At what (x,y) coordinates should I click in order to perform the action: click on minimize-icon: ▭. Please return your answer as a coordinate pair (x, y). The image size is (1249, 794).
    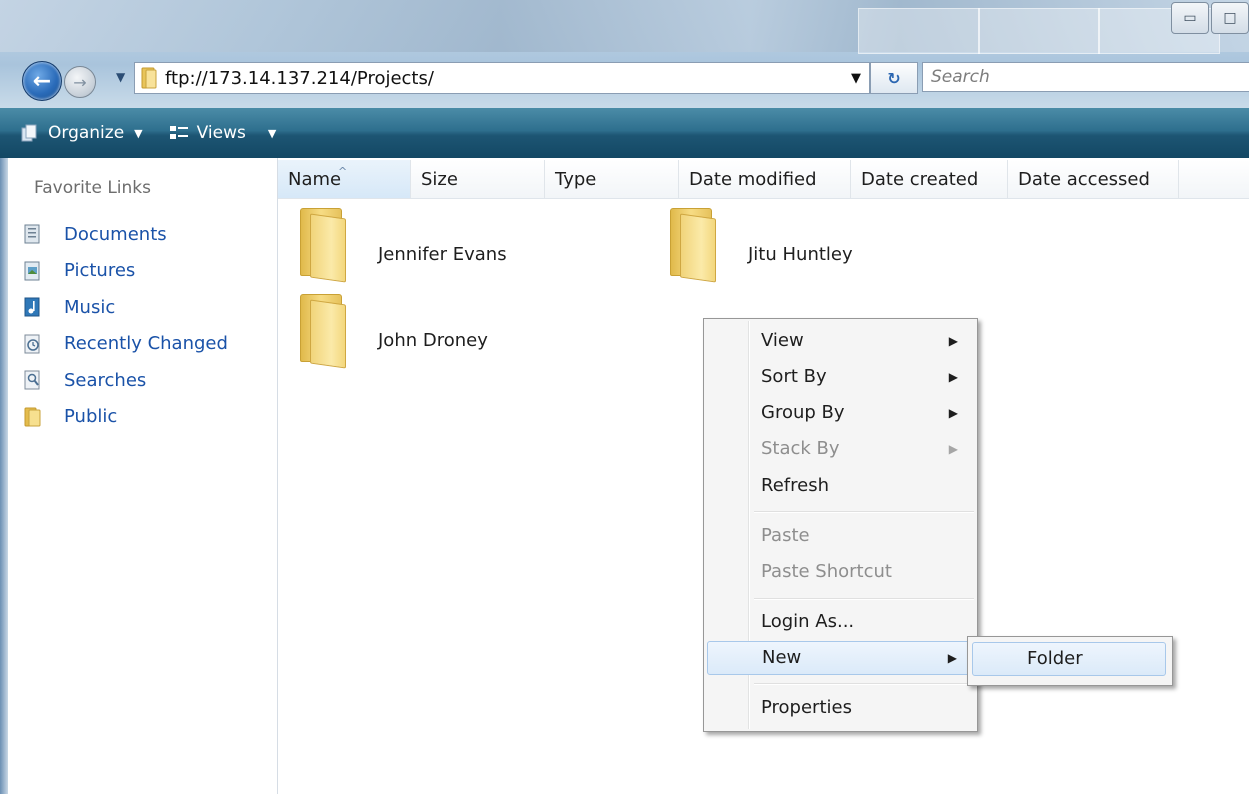
    Looking at the image, I should click on (1190, 18).